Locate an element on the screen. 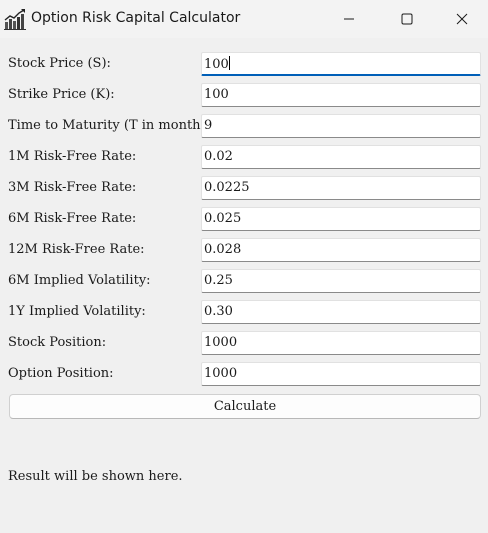 The image size is (488, 533). form-row-rate-6m: 6M Risk-Free Rate: 0.025 is located at coordinates (244, 220).